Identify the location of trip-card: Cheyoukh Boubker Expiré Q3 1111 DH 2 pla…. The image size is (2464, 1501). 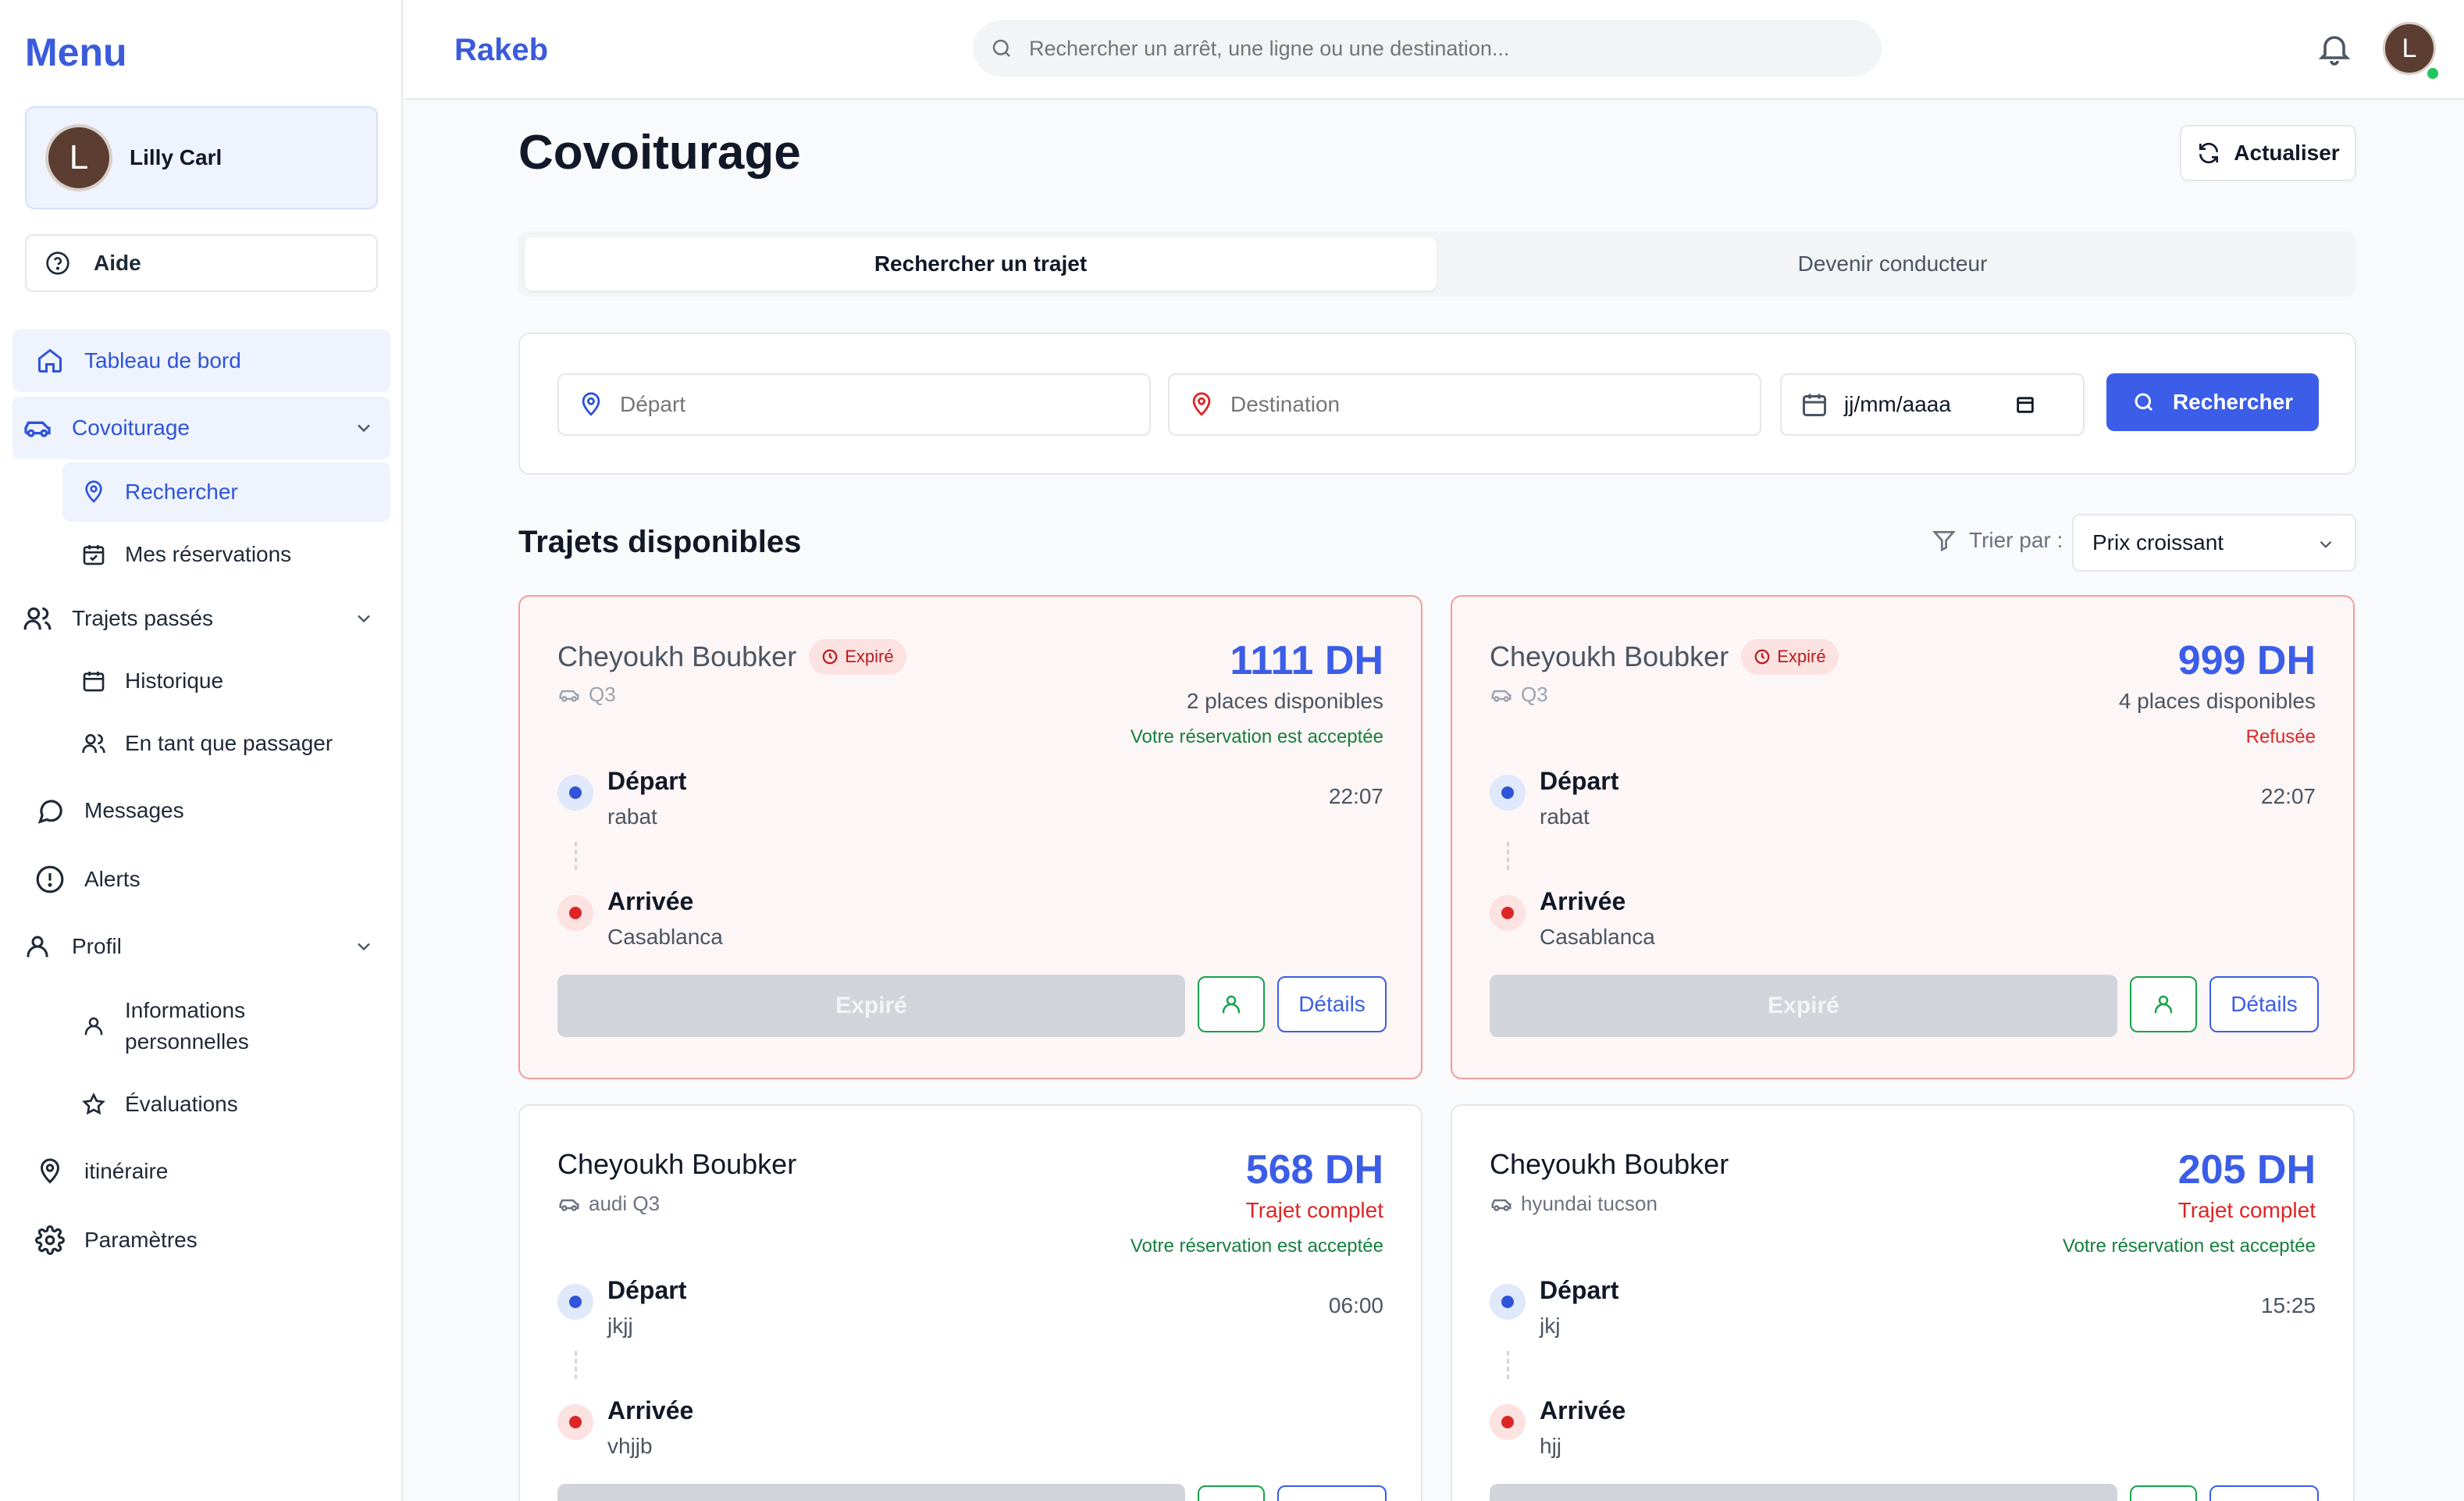
(970, 837).